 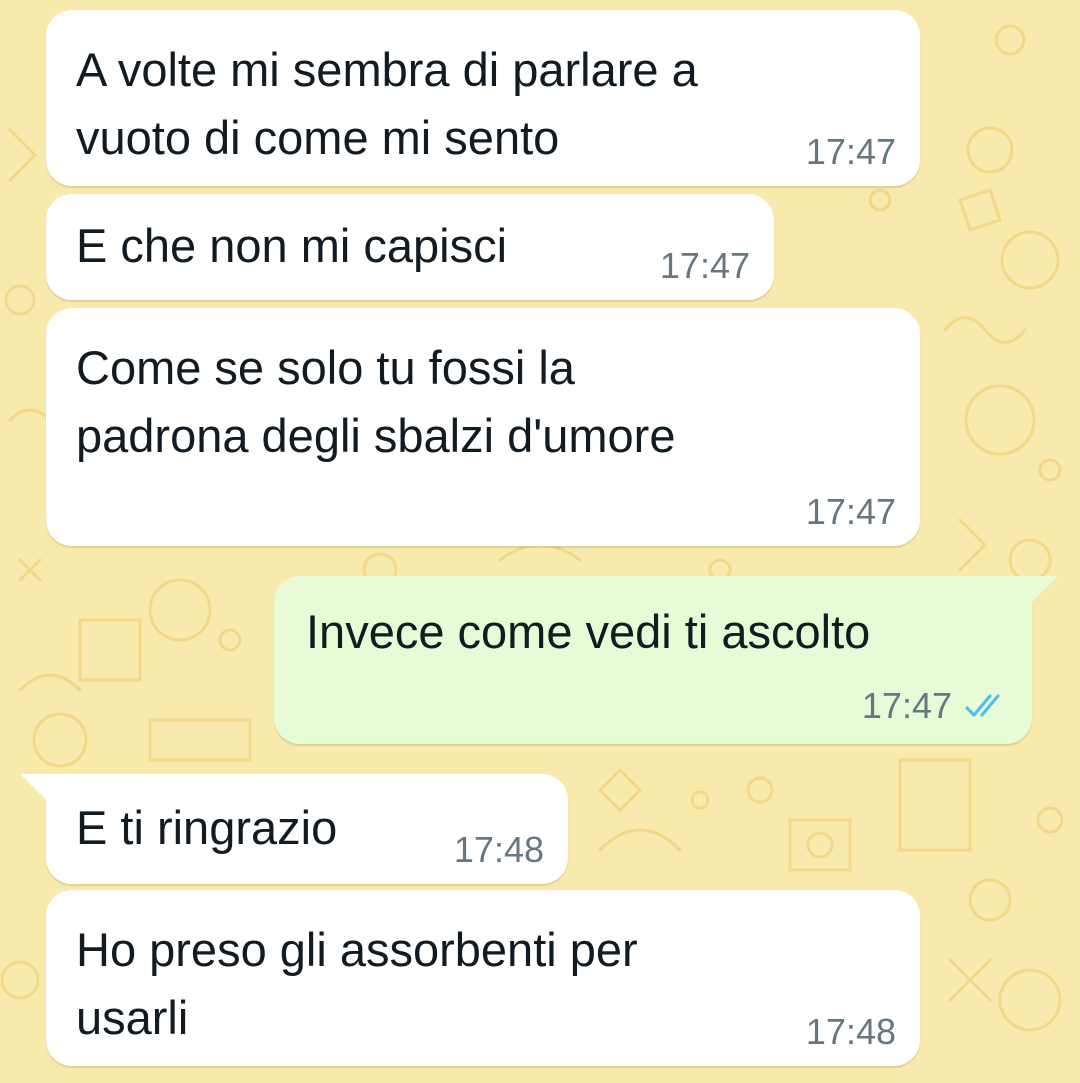 I want to click on message-text: E che non mi capisci, so click(x=292, y=245).